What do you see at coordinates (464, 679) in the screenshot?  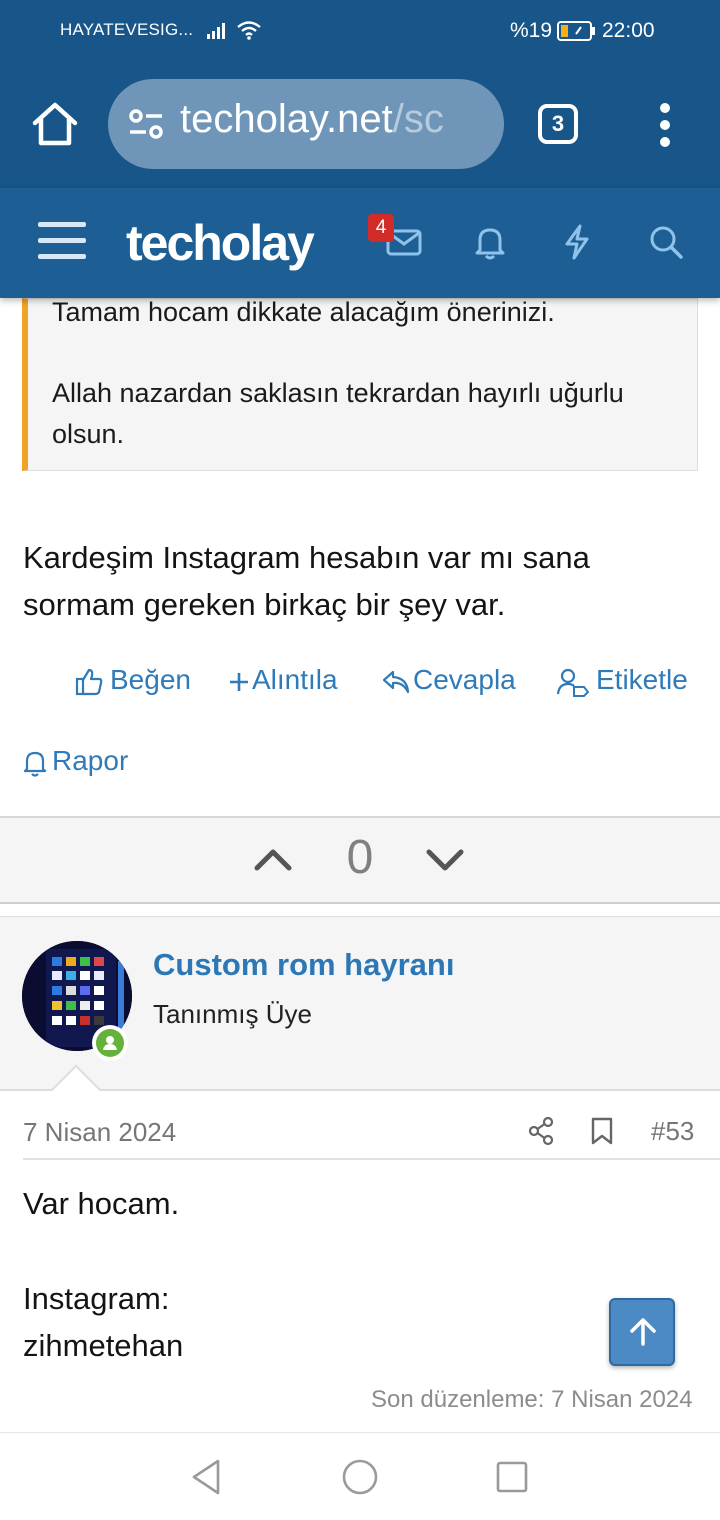 I see `reply-label: Cevapla` at bounding box center [464, 679].